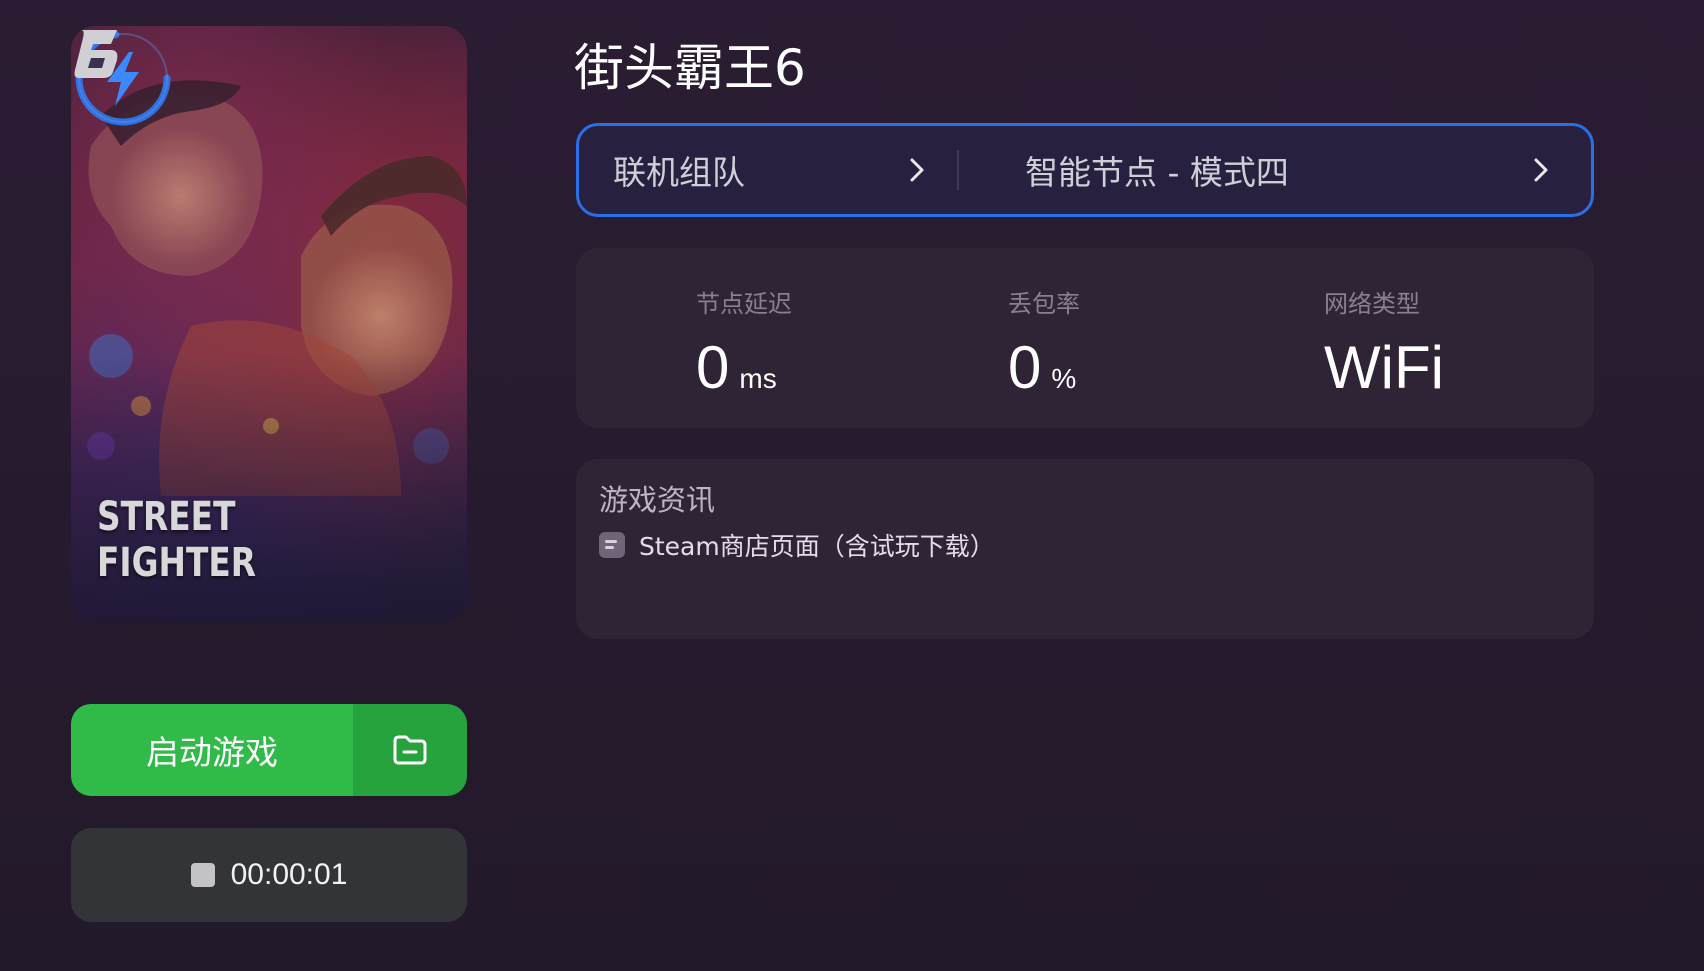 This screenshot has width=1704, height=971. What do you see at coordinates (744, 343) in the screenshot?
I see `latency-stat: 节点延迟 0 ms` at bounding box center [744, 343].